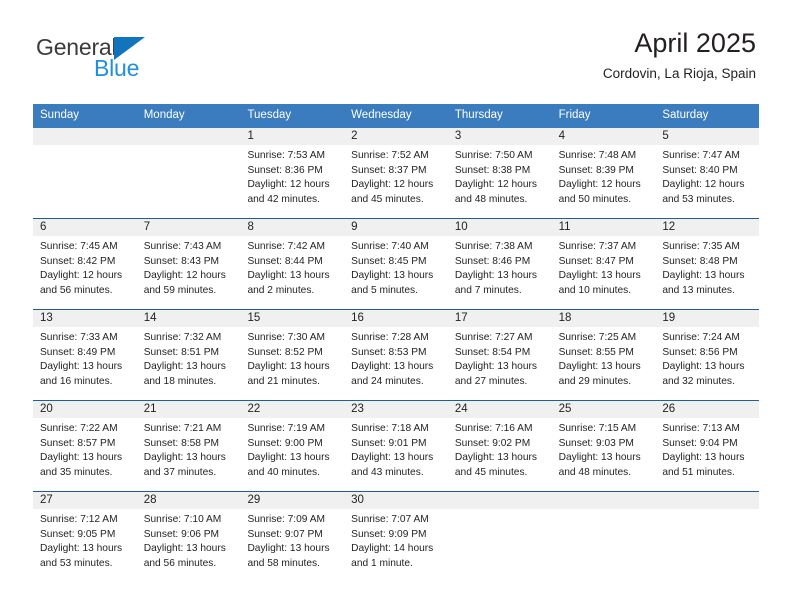 The height and width of the screenshot is (612, 792). What do you see at coordinates (500, 136) in the screenshot?
I see `day-number: 3` at bounding box center [500, 136].